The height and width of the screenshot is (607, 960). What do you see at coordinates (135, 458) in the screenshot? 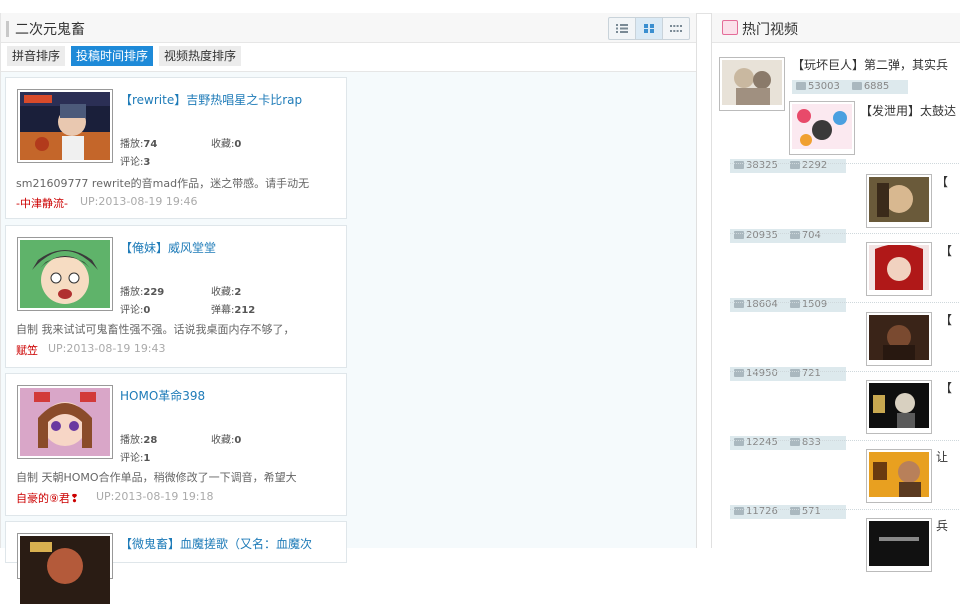
I see `comment-count: 评论:1` at bounding box center [135, 458].